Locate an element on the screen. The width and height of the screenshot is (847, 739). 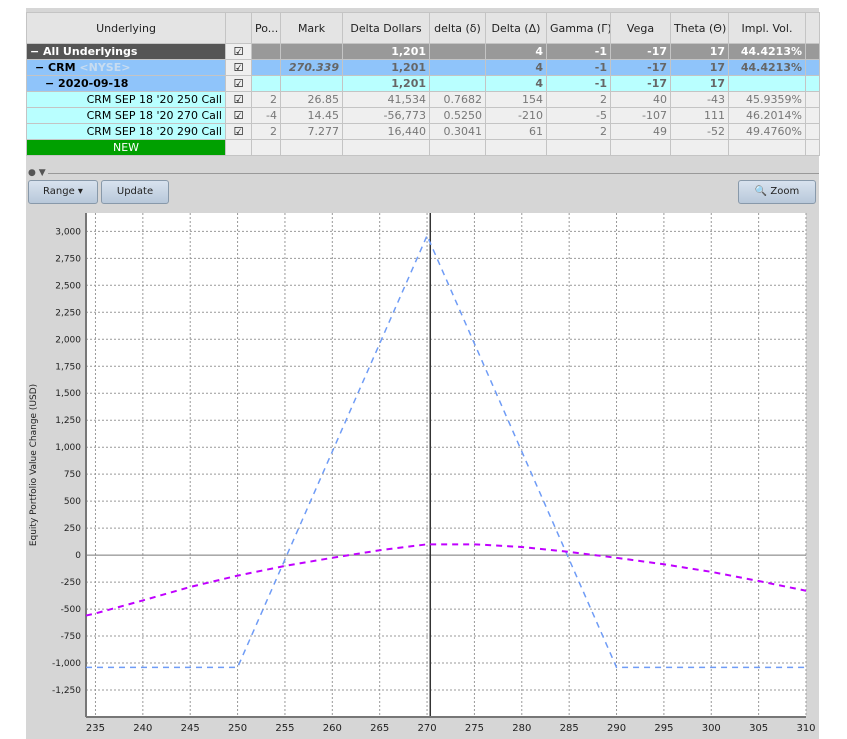
x-tick-label: 295 is located at coordinates (663, 728).